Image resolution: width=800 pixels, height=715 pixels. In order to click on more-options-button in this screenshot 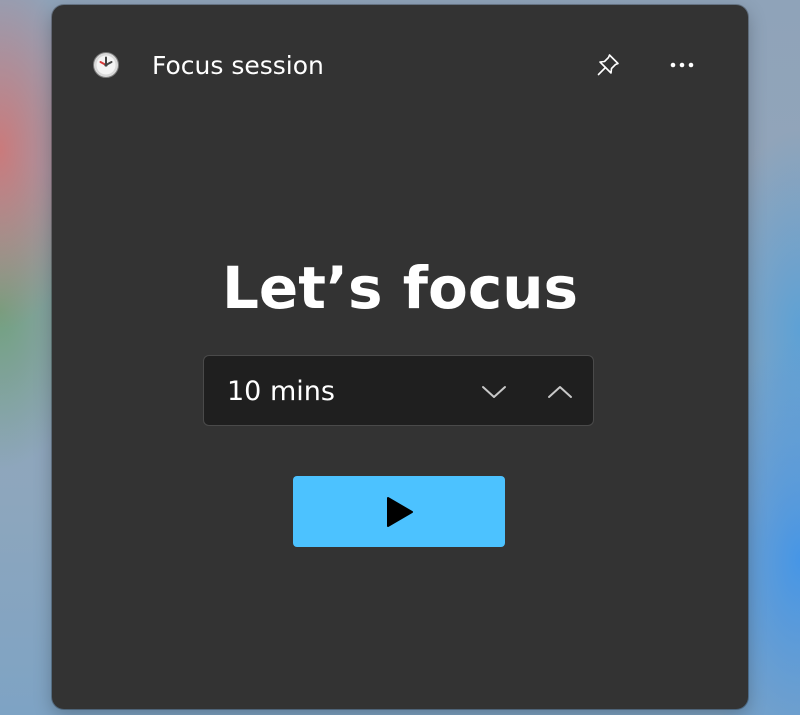, I will do `click(682, 65)`.